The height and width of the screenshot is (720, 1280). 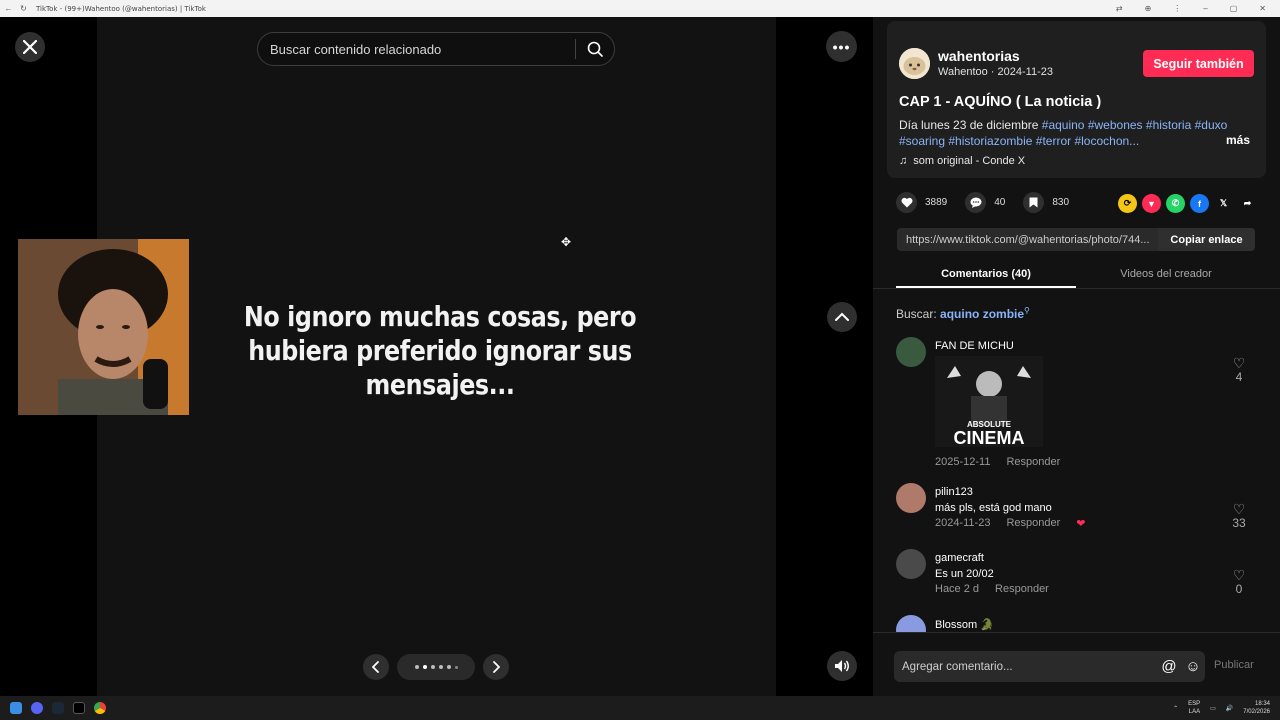 I want to click on maximize-icon: ▢, so click(x=1234, y=8).